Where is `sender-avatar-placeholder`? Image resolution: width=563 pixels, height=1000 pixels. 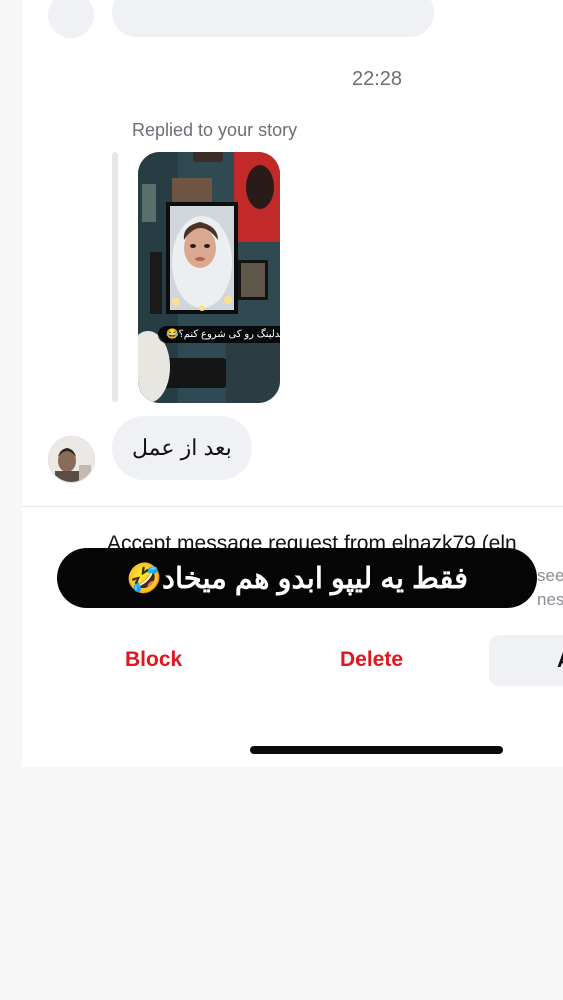
sender-avatar-placeholder is located at coordinates (71, 19).